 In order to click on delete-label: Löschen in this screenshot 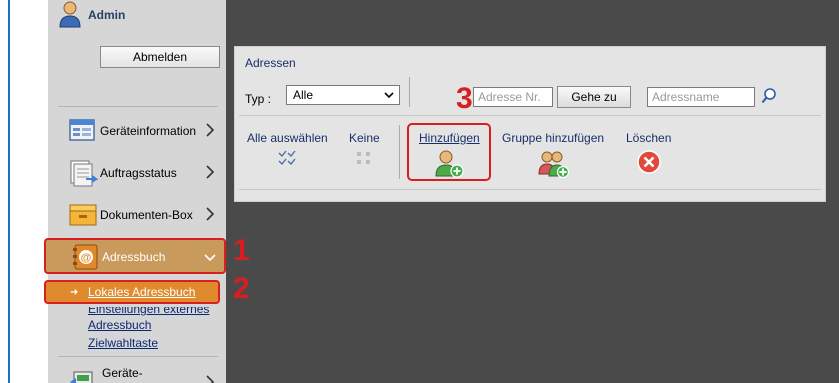, I will do `click(649, 138)`.